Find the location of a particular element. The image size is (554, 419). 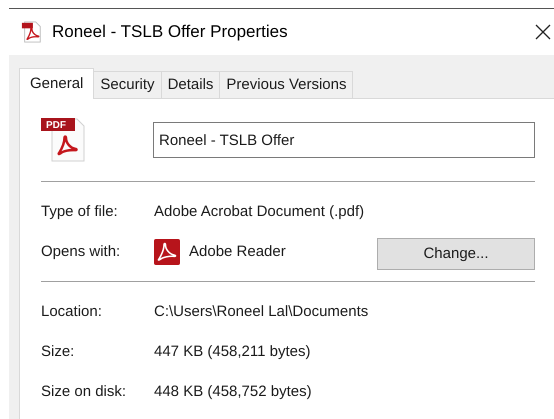

field-label: Opens with: is located at coordinates (81, 252).